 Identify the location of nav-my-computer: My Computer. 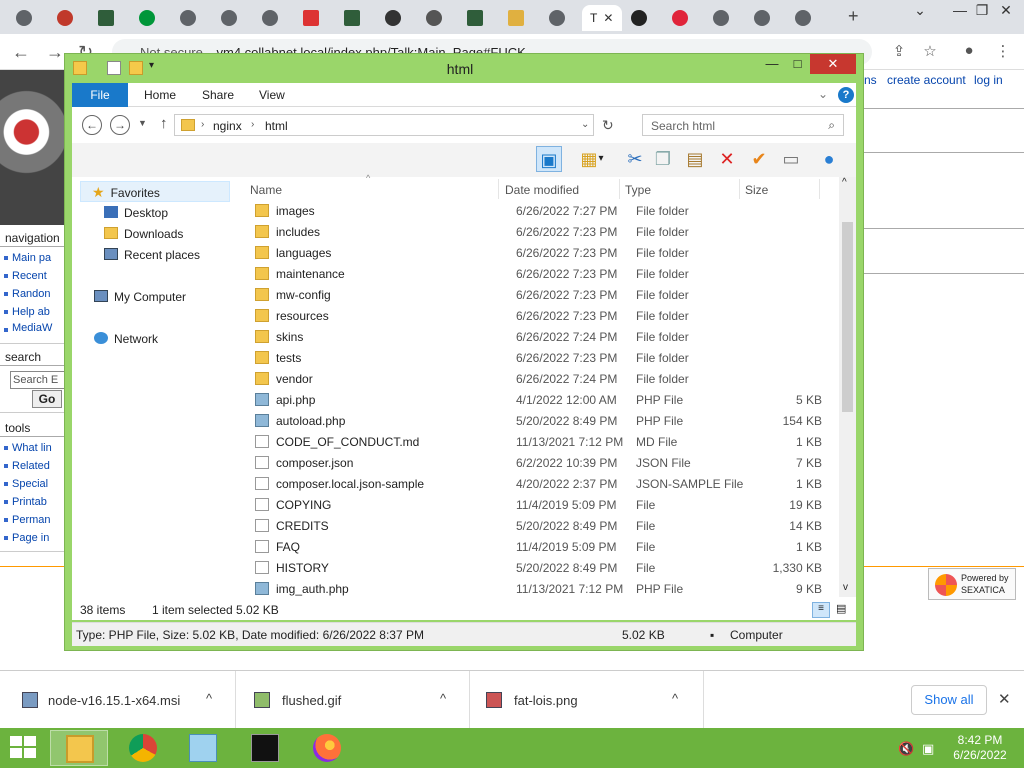
(140, 297).